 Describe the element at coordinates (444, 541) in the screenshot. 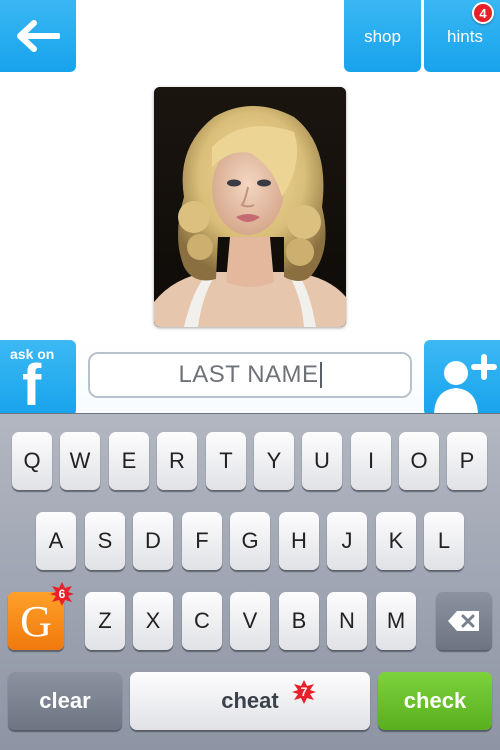

I see `key-l: L` at that location.